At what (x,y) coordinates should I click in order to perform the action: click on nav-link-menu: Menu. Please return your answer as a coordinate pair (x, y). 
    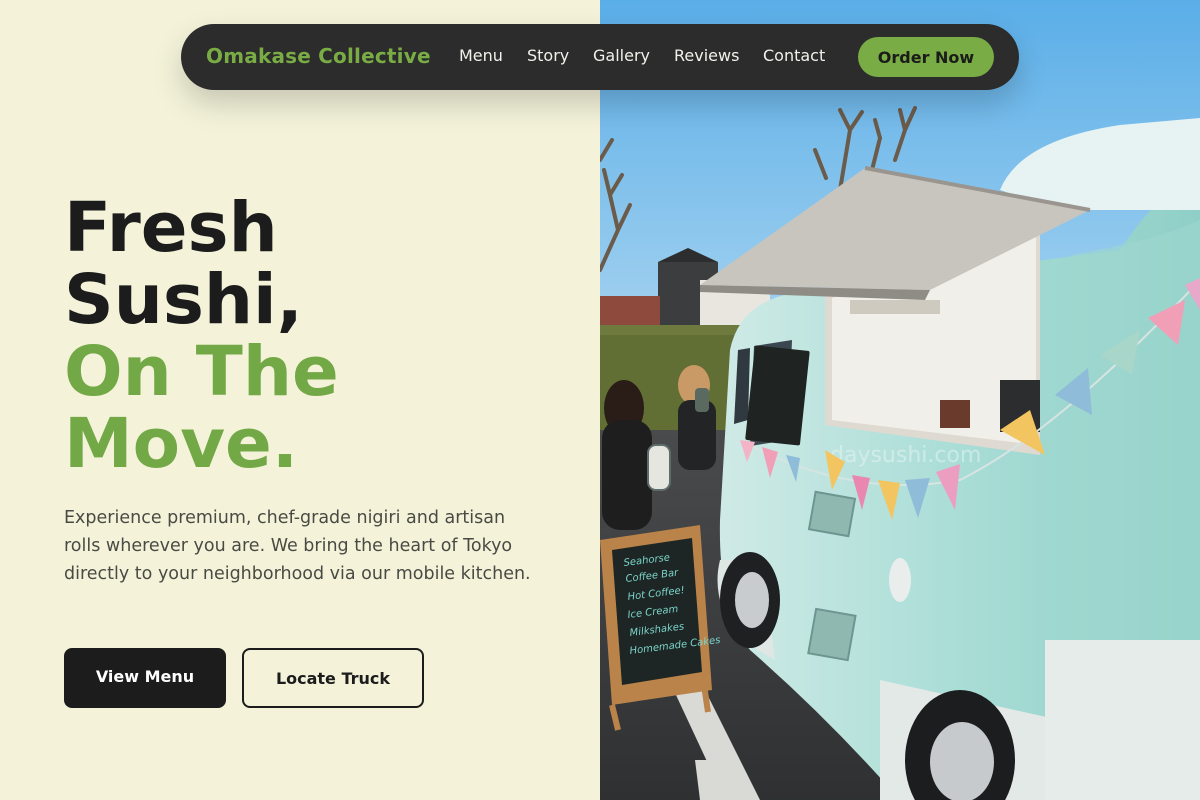
    Looking at the image, I should click on (481, 55).